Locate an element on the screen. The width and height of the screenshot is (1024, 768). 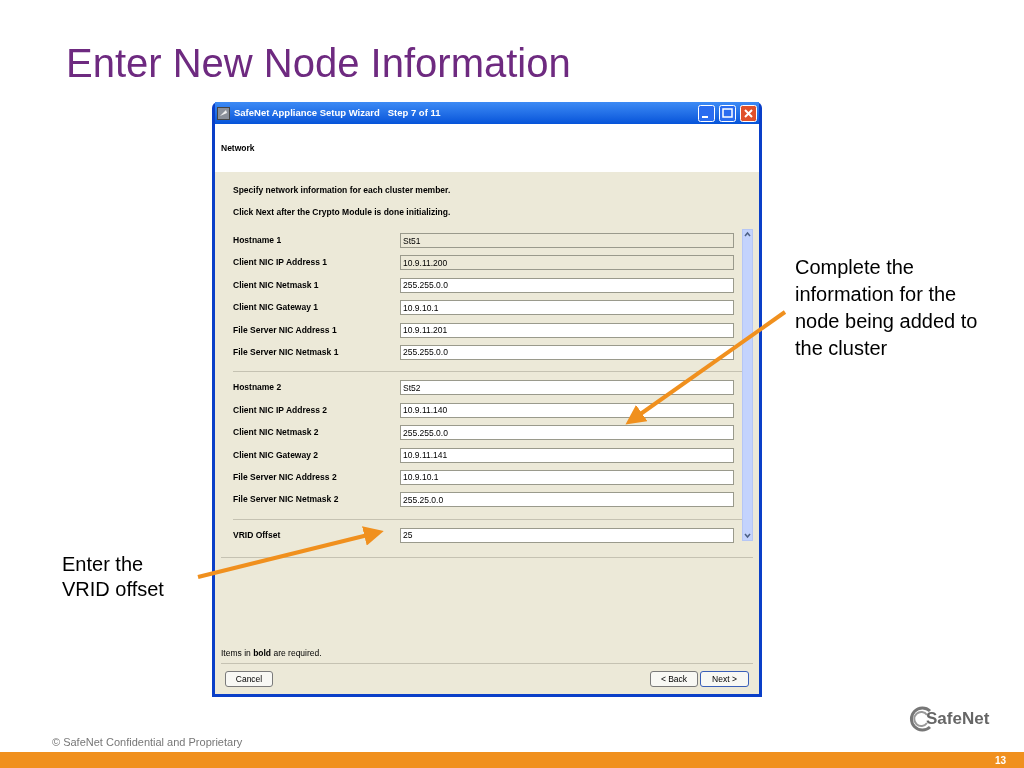
instruction-text: Specify network information for each cluster member. is located at coordinates (342, 190).